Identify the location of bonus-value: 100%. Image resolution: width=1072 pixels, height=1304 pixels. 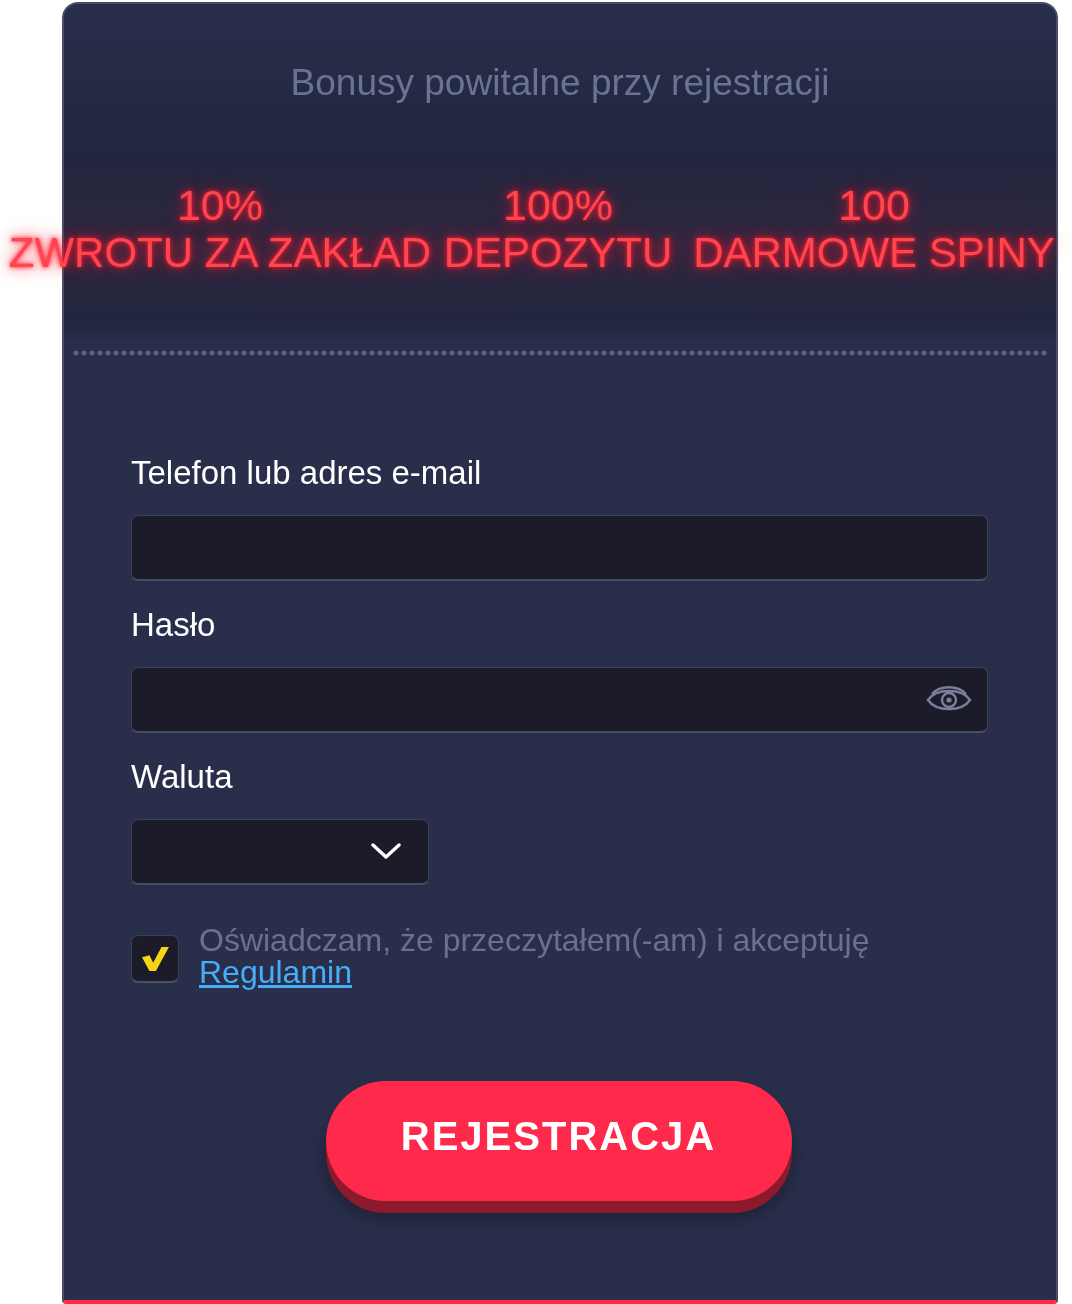
(558, 205).